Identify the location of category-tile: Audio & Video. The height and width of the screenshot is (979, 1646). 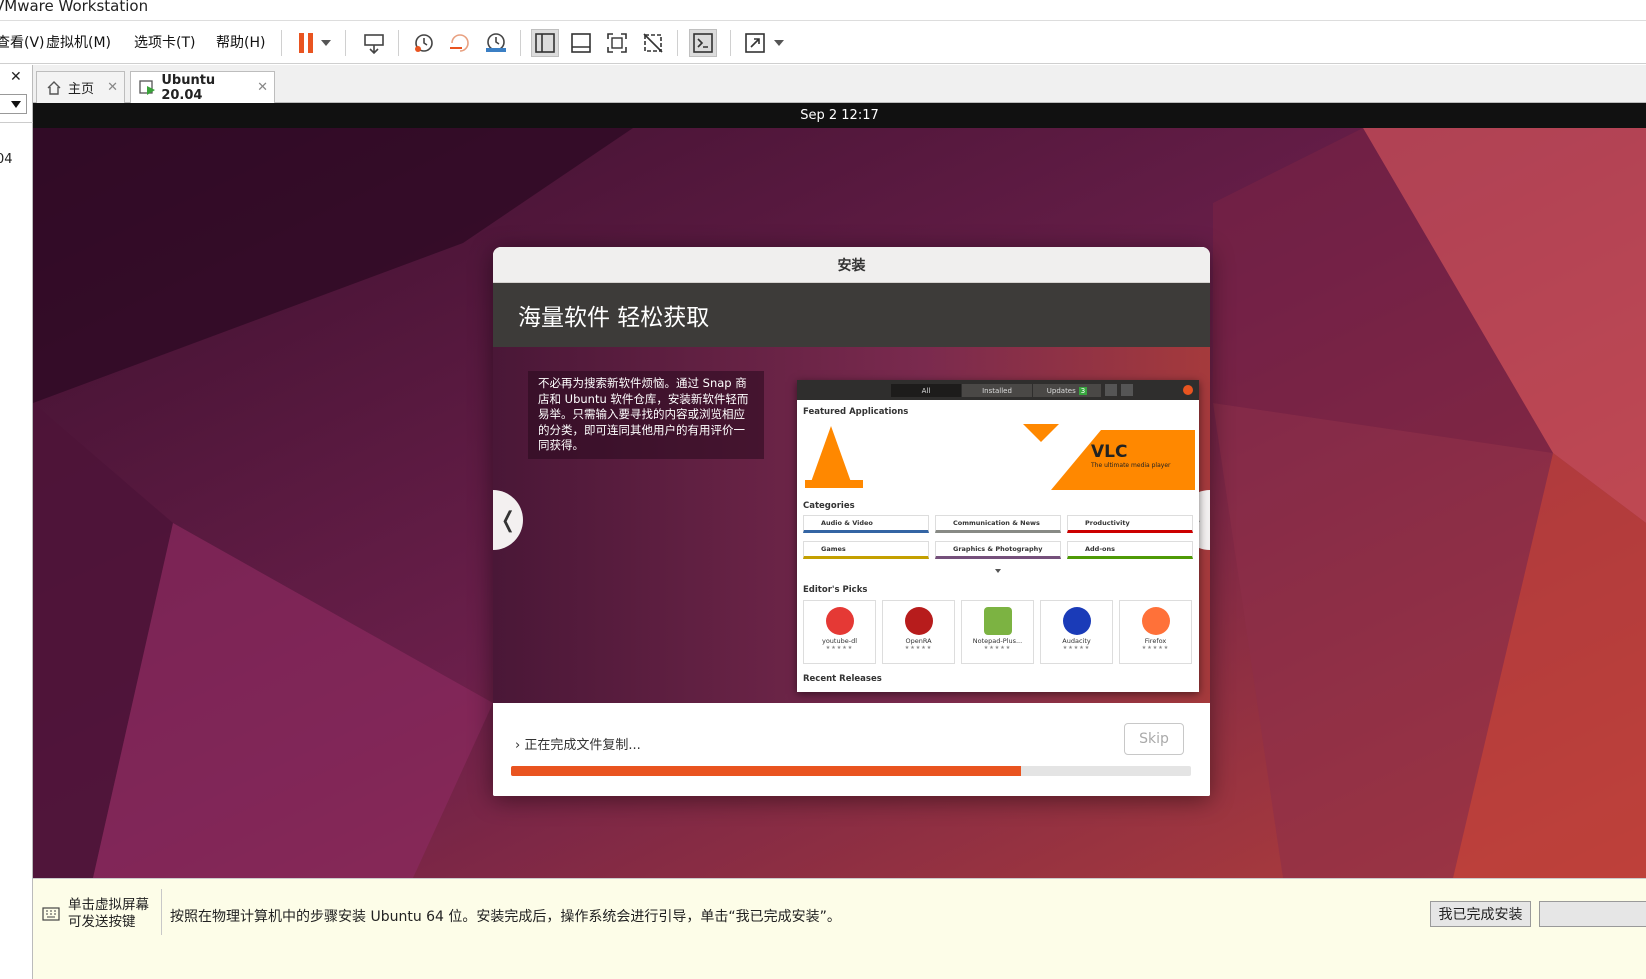
(866, 524).